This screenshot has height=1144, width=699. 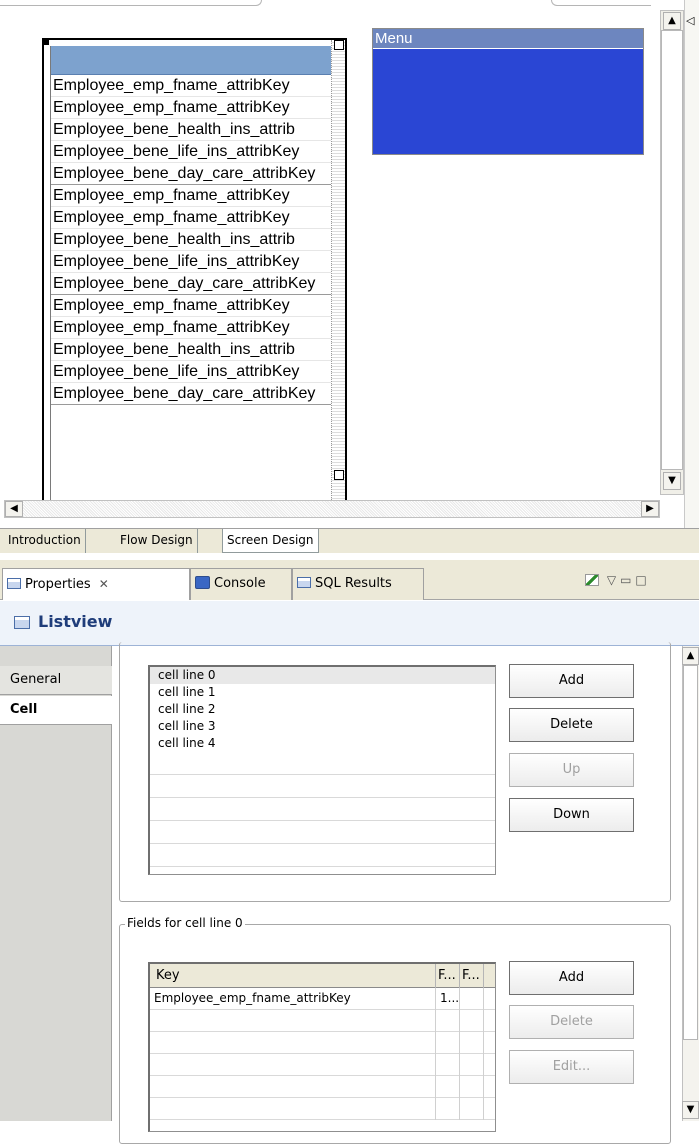 What do you see at coordinates (96, 584) in the screenshot?
I see `tab-properties: Properties ✕` at bounding box center [96, 584].